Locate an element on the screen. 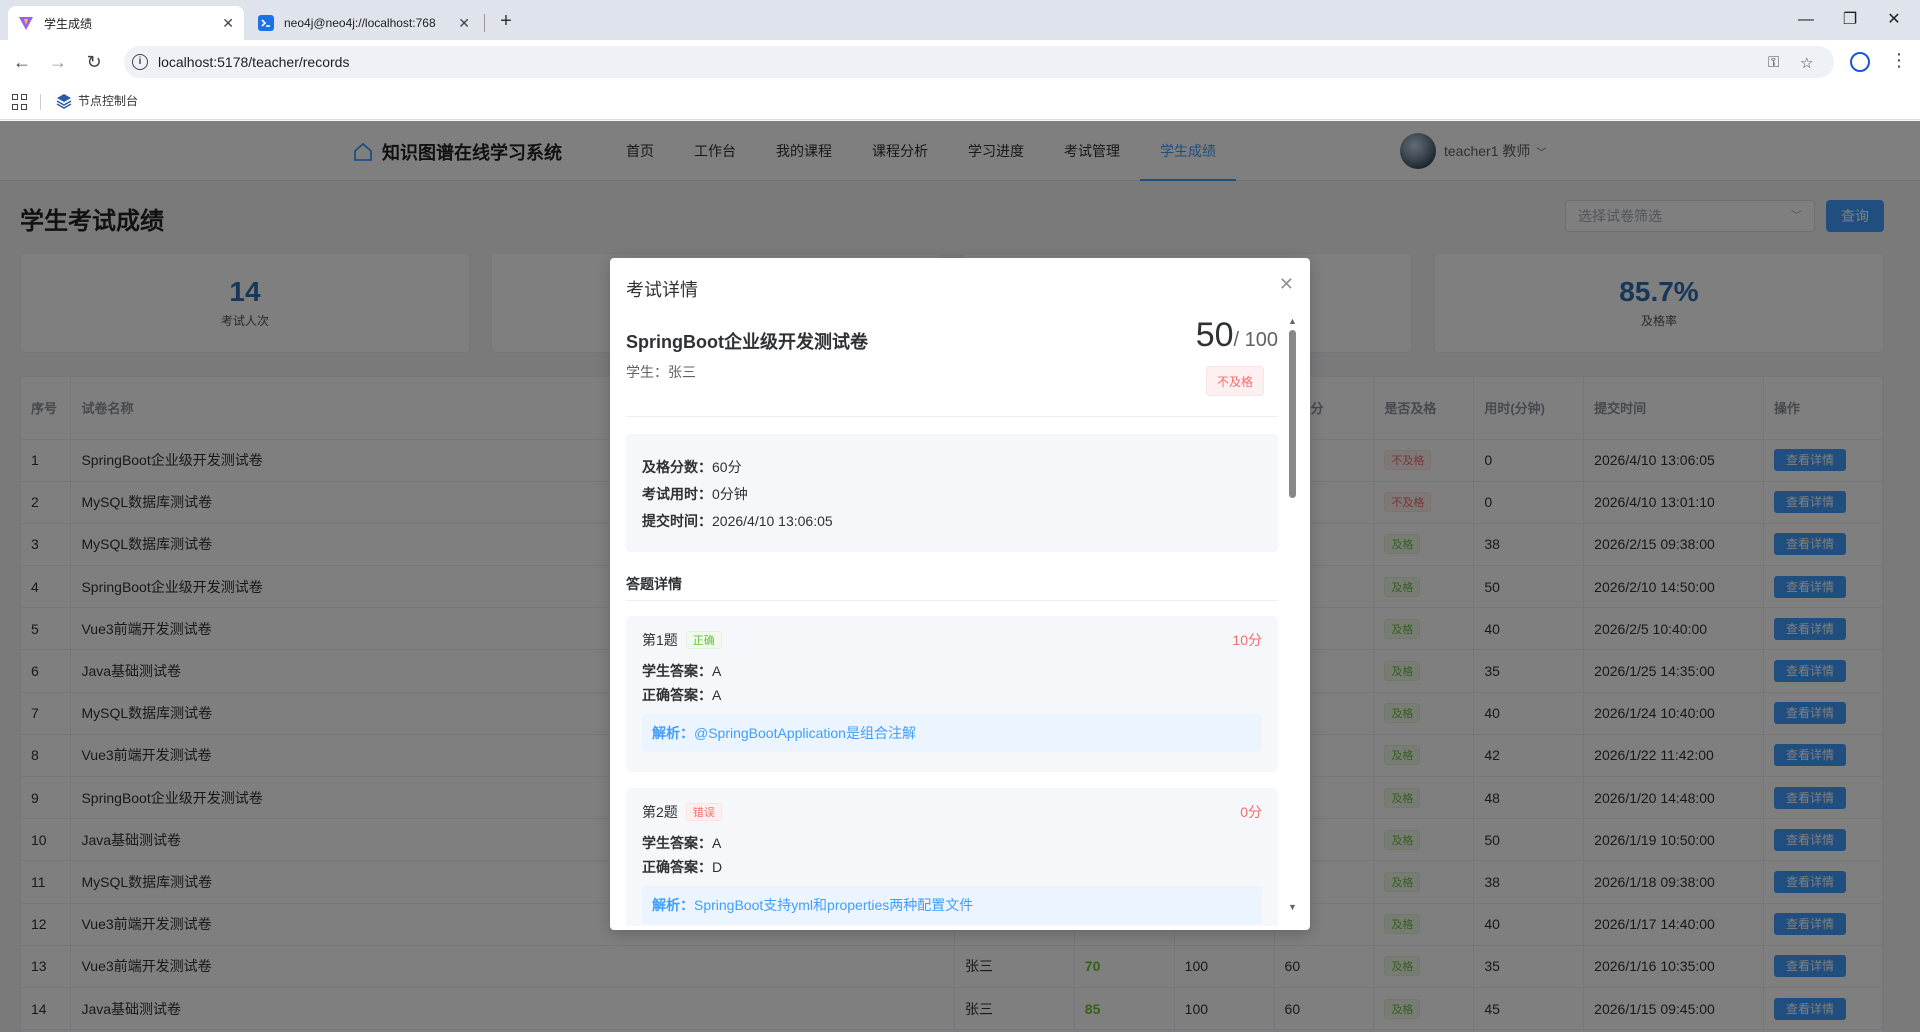  bookmark-separator is located at coordinates (40, 102).